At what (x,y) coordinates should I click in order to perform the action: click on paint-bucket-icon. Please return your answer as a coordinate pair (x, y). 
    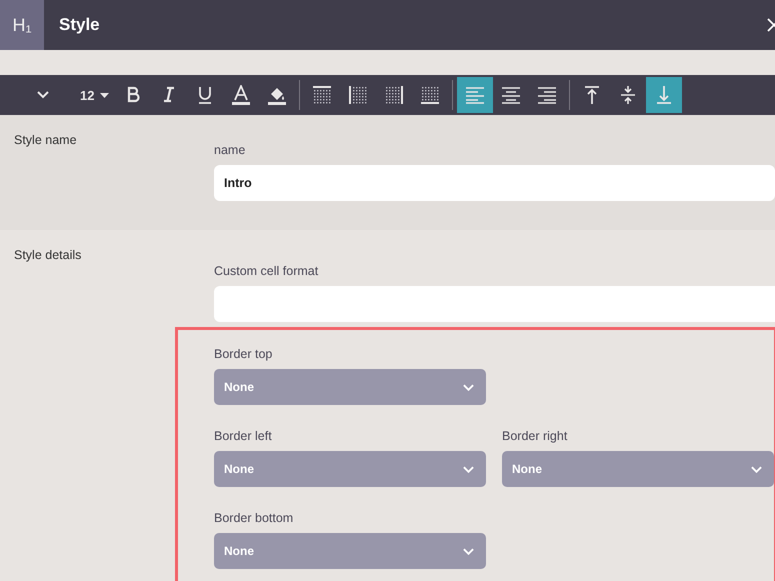
    Looking at the image, I should click on (277, 95).